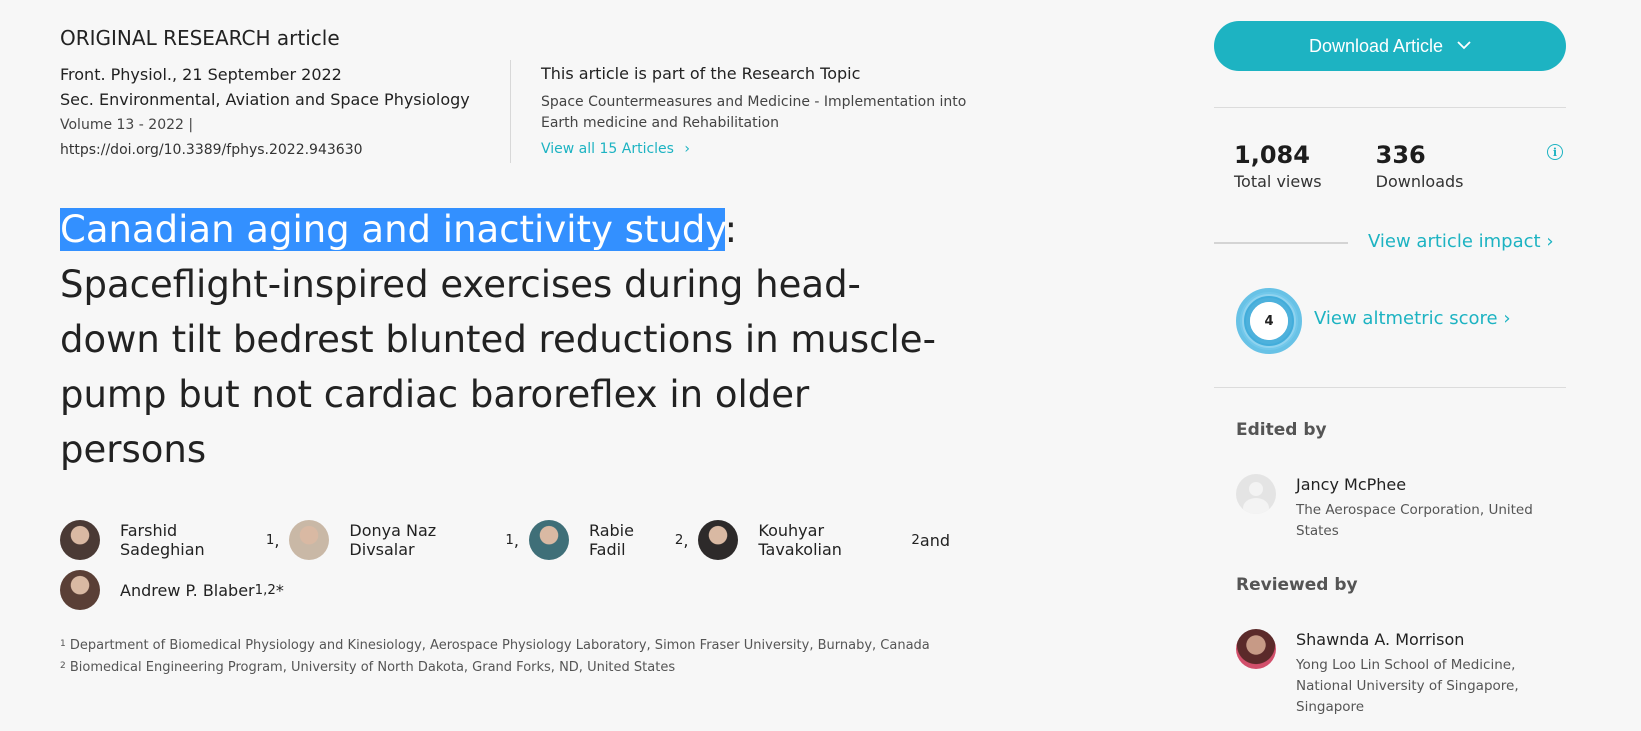  Describe the element at coordinates (607, 149) in the screenshot. I see `view-all-articles-label: View all 15 Articles` at that location.